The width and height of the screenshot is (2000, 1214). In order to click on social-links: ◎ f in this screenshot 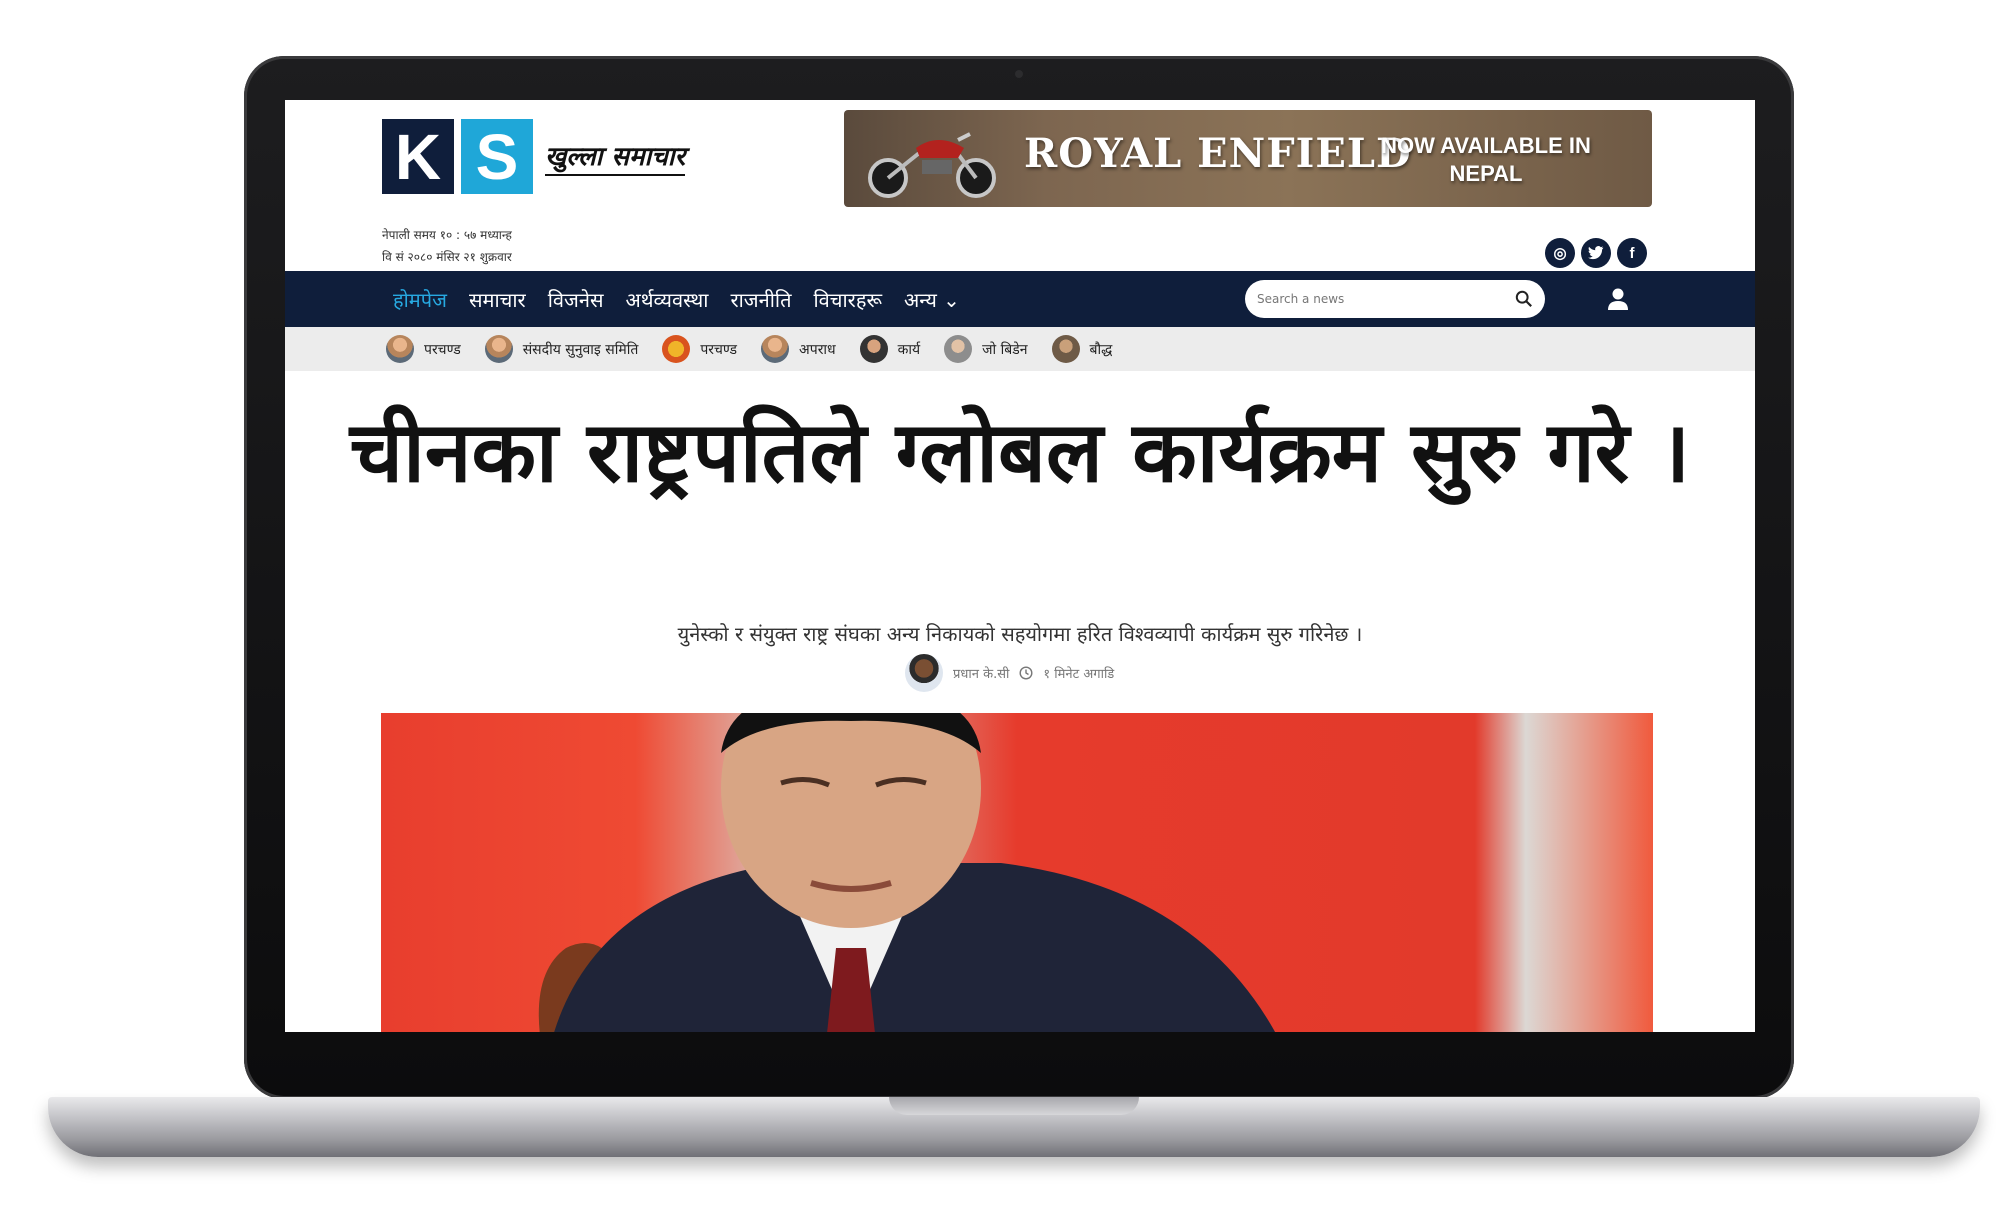, I will do `click(1596, 253)`.